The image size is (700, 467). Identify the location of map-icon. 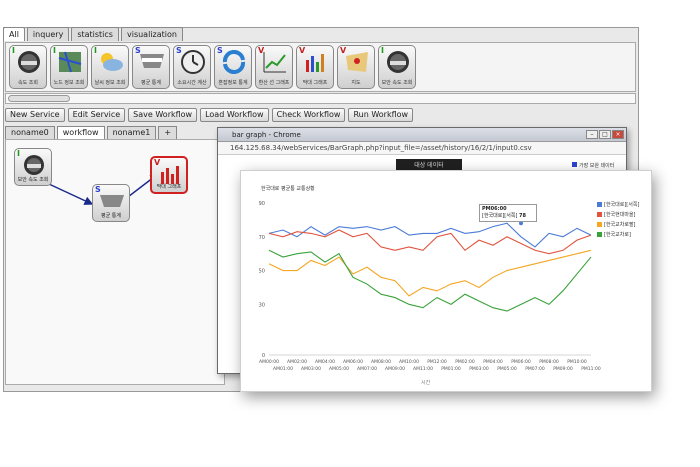
(70, 62).